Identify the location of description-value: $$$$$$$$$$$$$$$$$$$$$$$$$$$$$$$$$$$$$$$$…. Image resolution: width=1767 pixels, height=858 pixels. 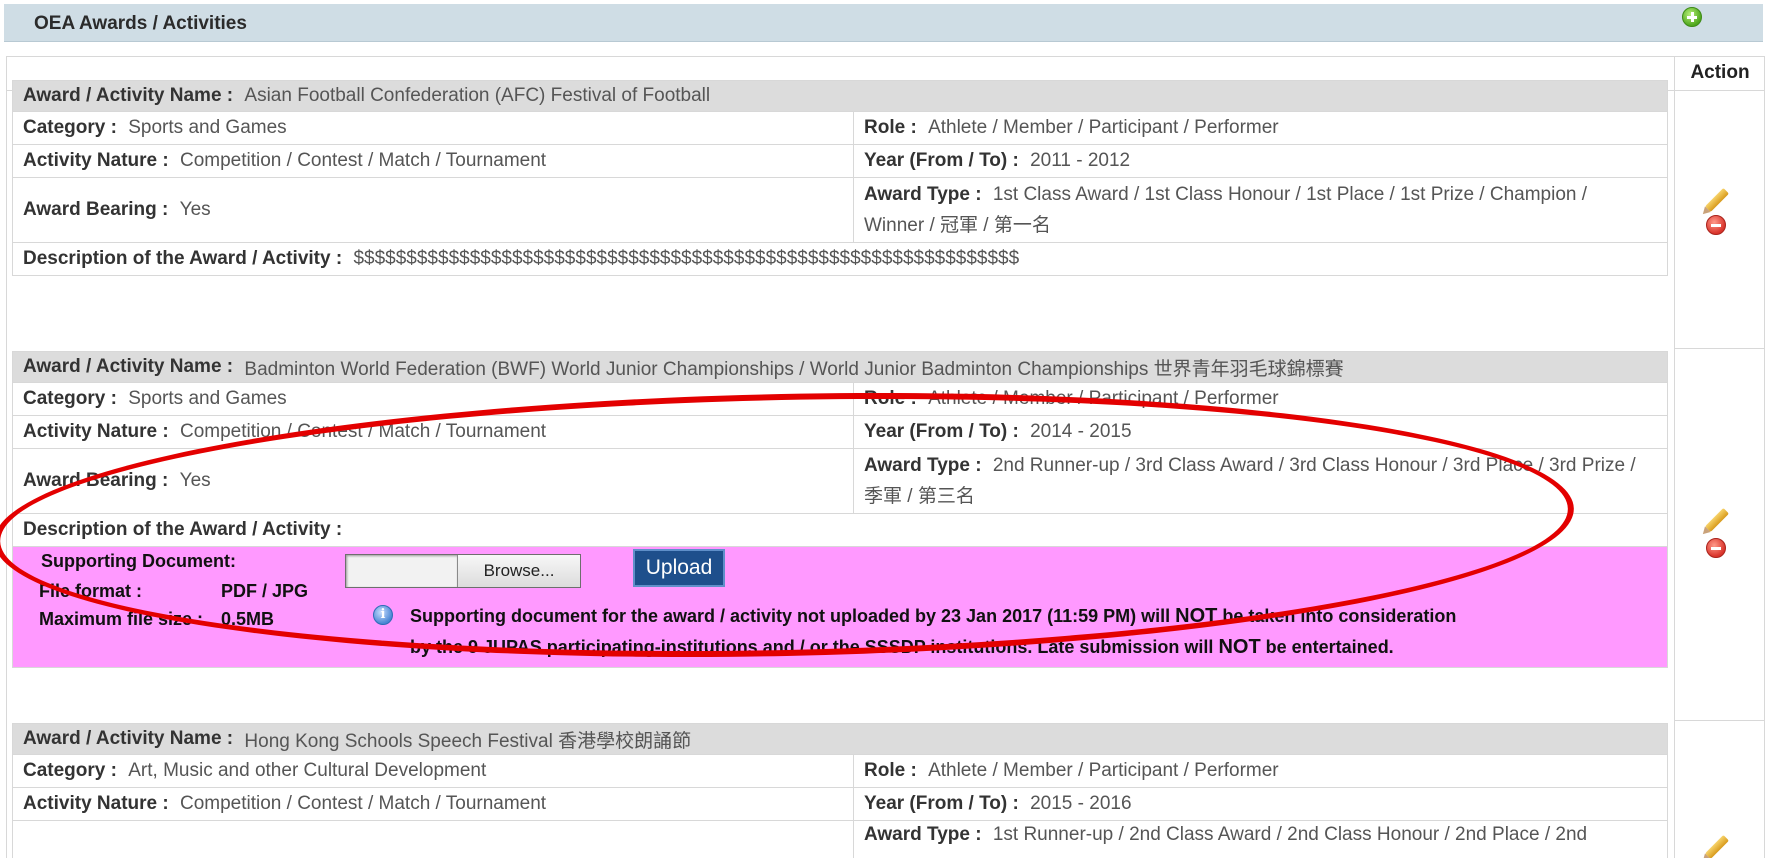
(686, 258).